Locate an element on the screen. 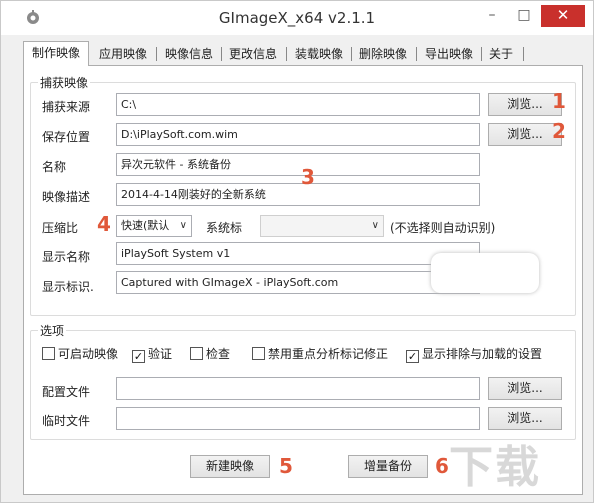 The width and height of the screenshot is (594, 503). verify-label: 验证 is located at coordinates (160, 354).